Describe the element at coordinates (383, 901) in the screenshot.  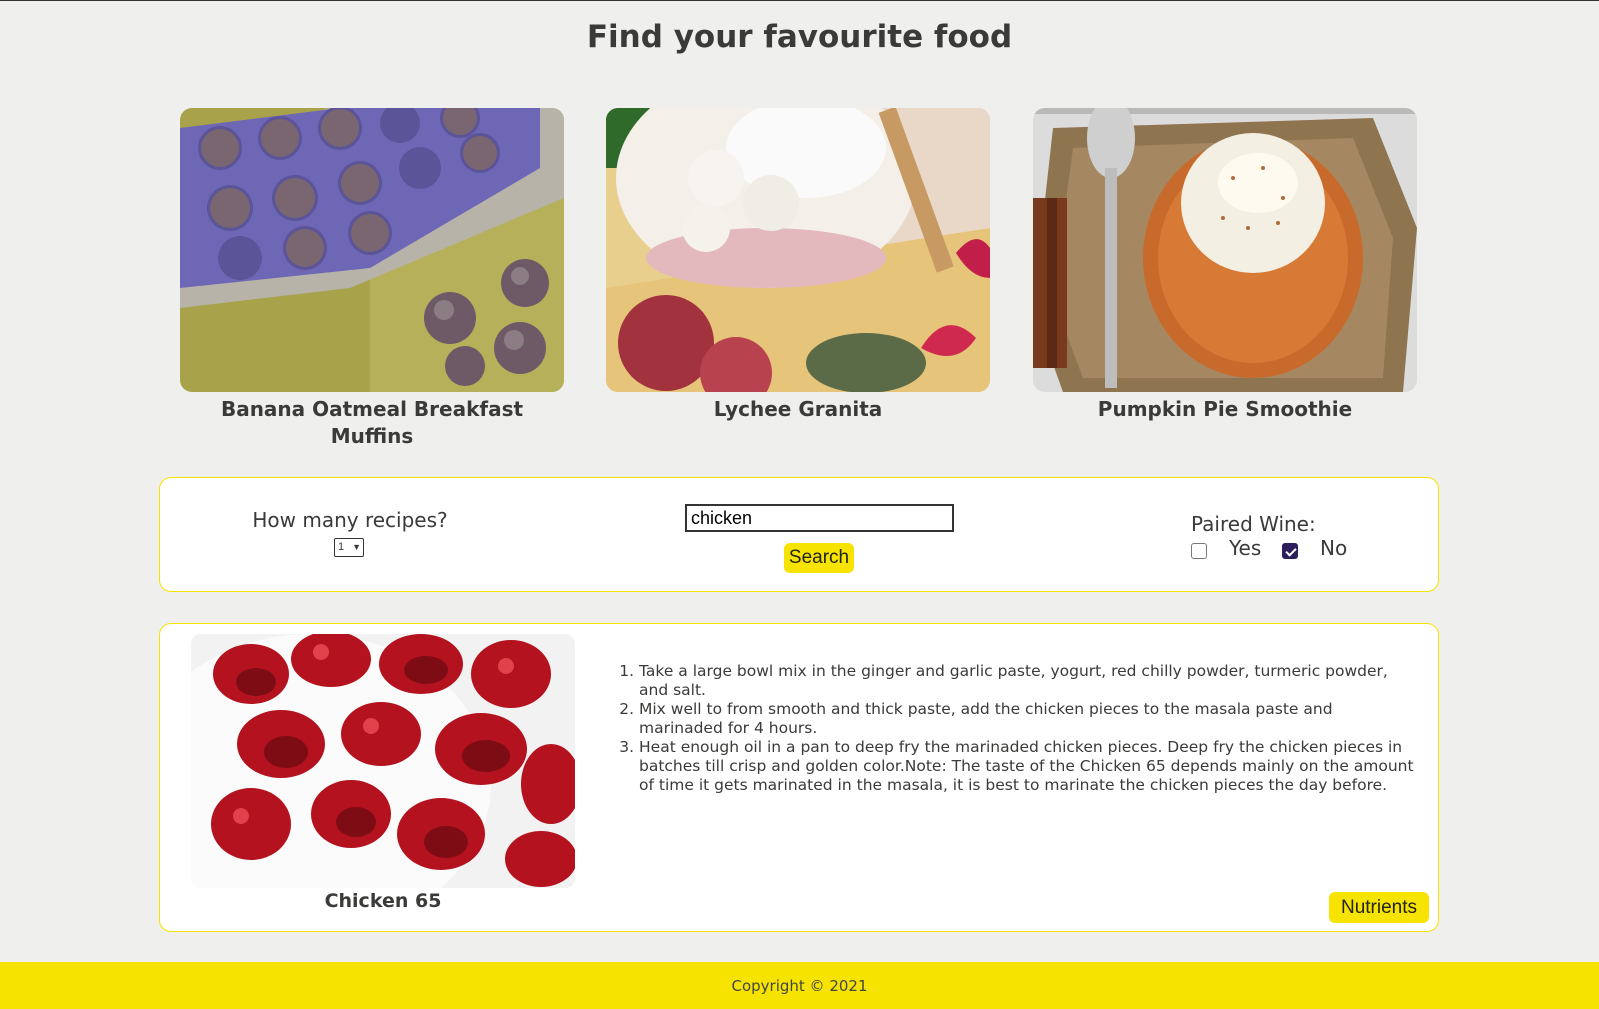
I see `result-title: Chicken 65` at that location.